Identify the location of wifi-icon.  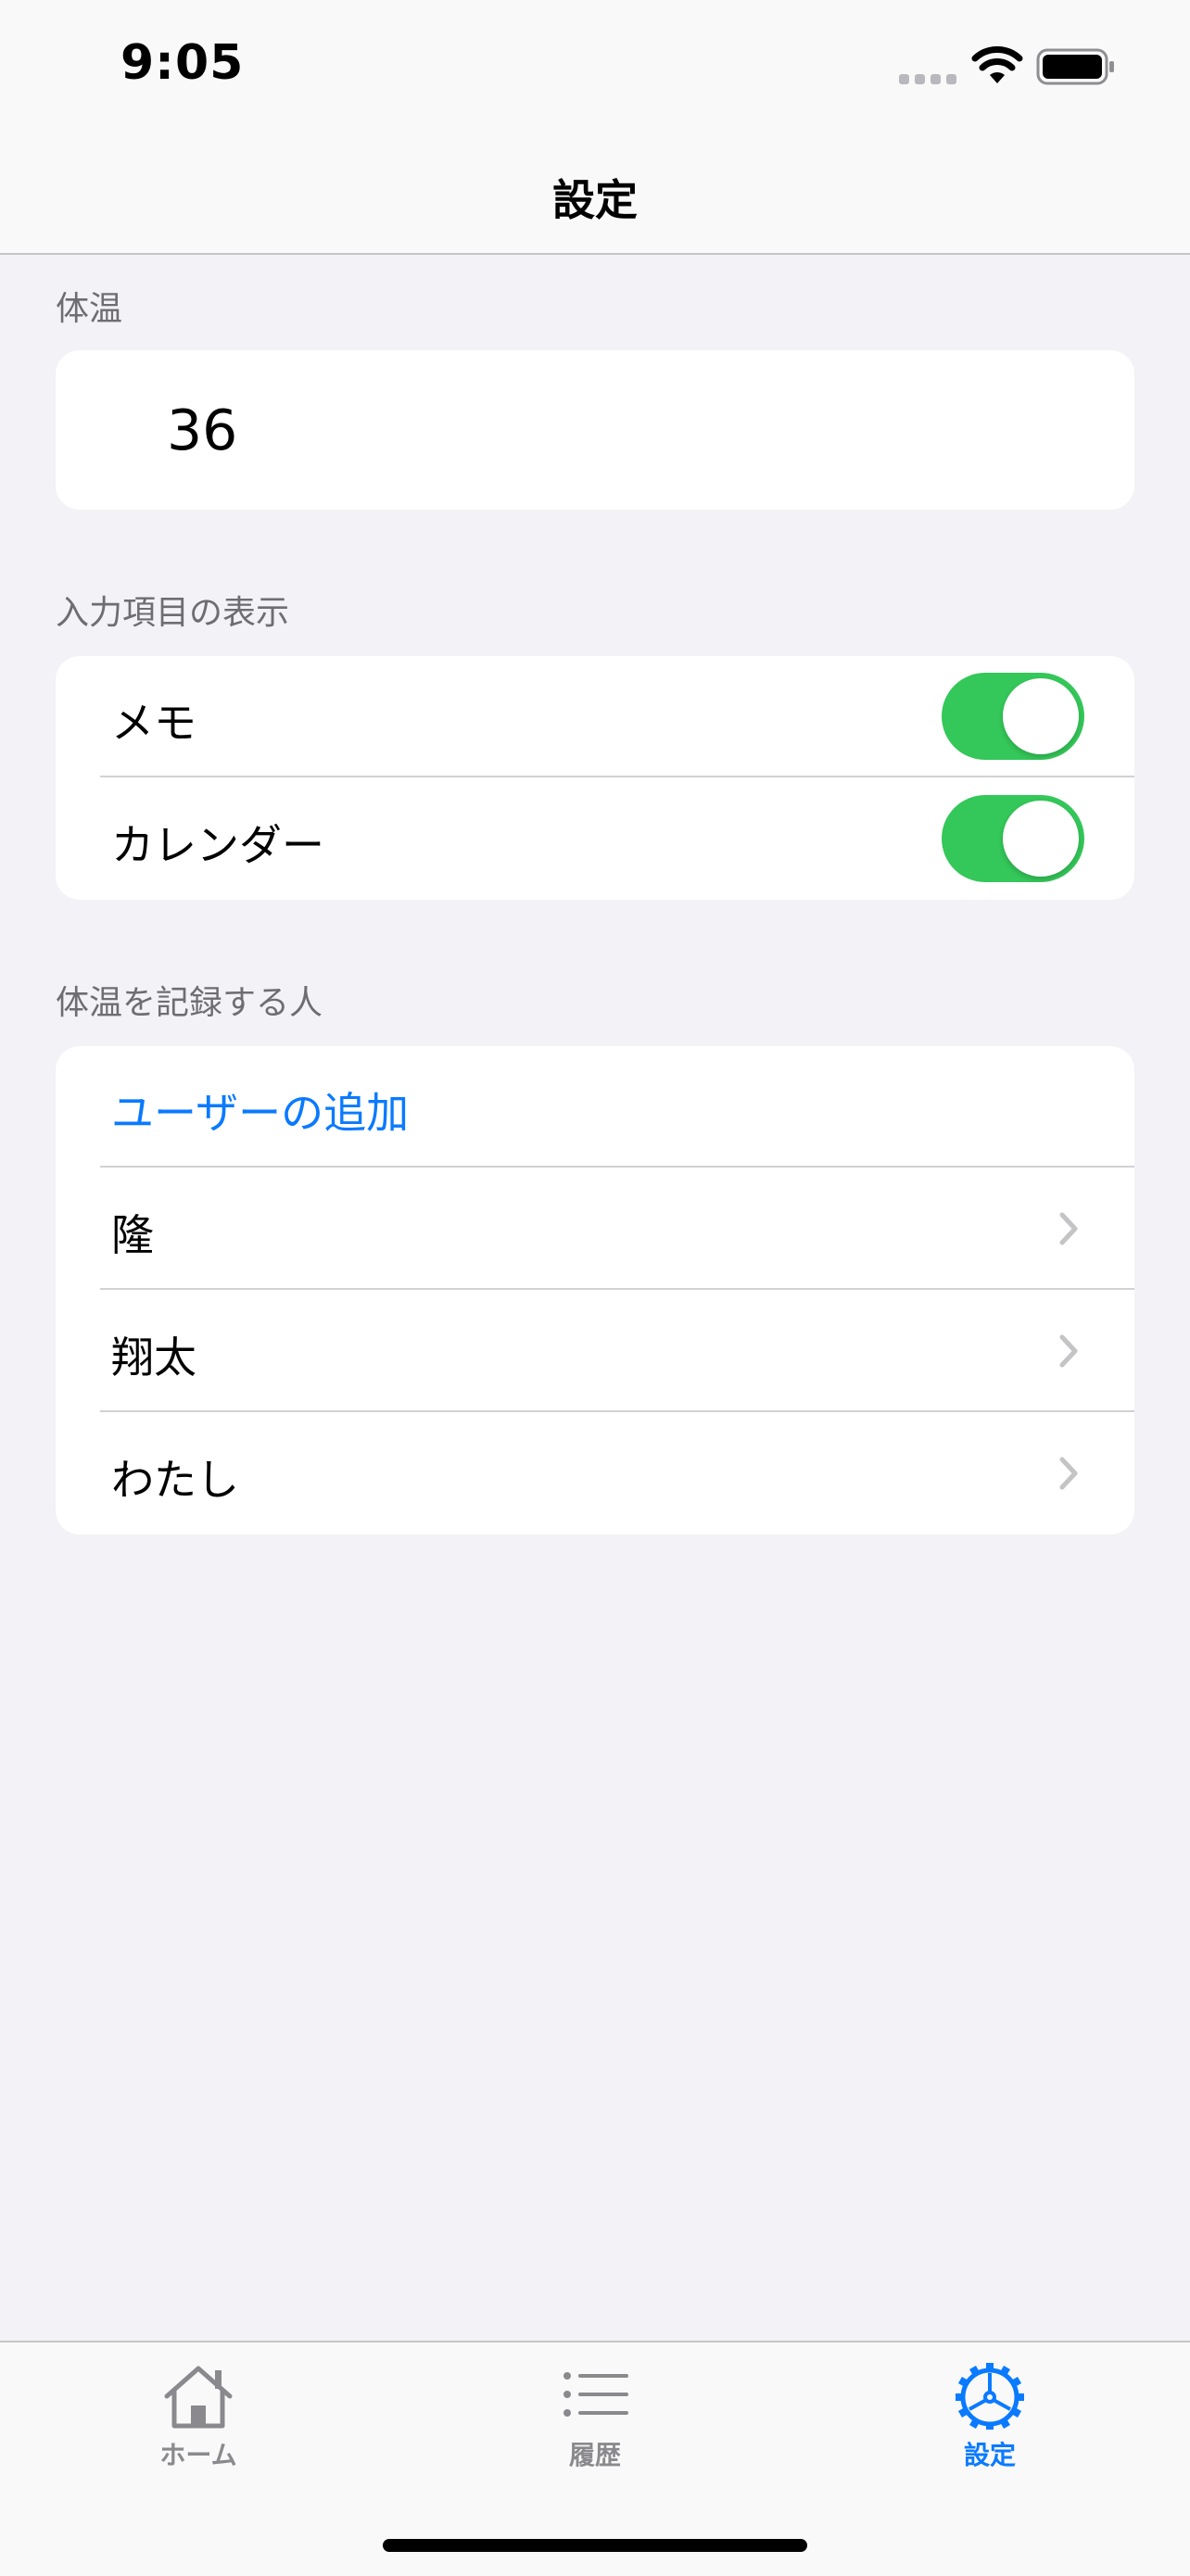
(997, 64).